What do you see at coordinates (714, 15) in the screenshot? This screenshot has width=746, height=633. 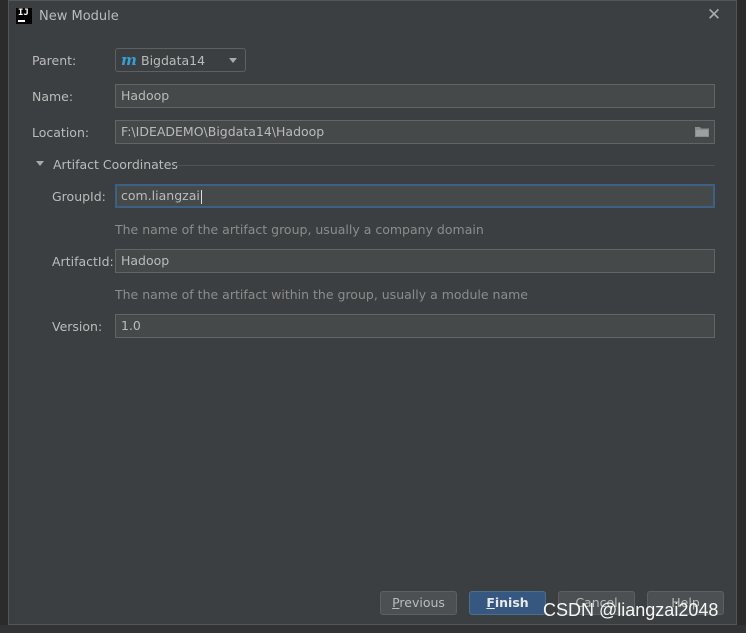 I see `close-icon: ✕` at bounding box center [714, 15].